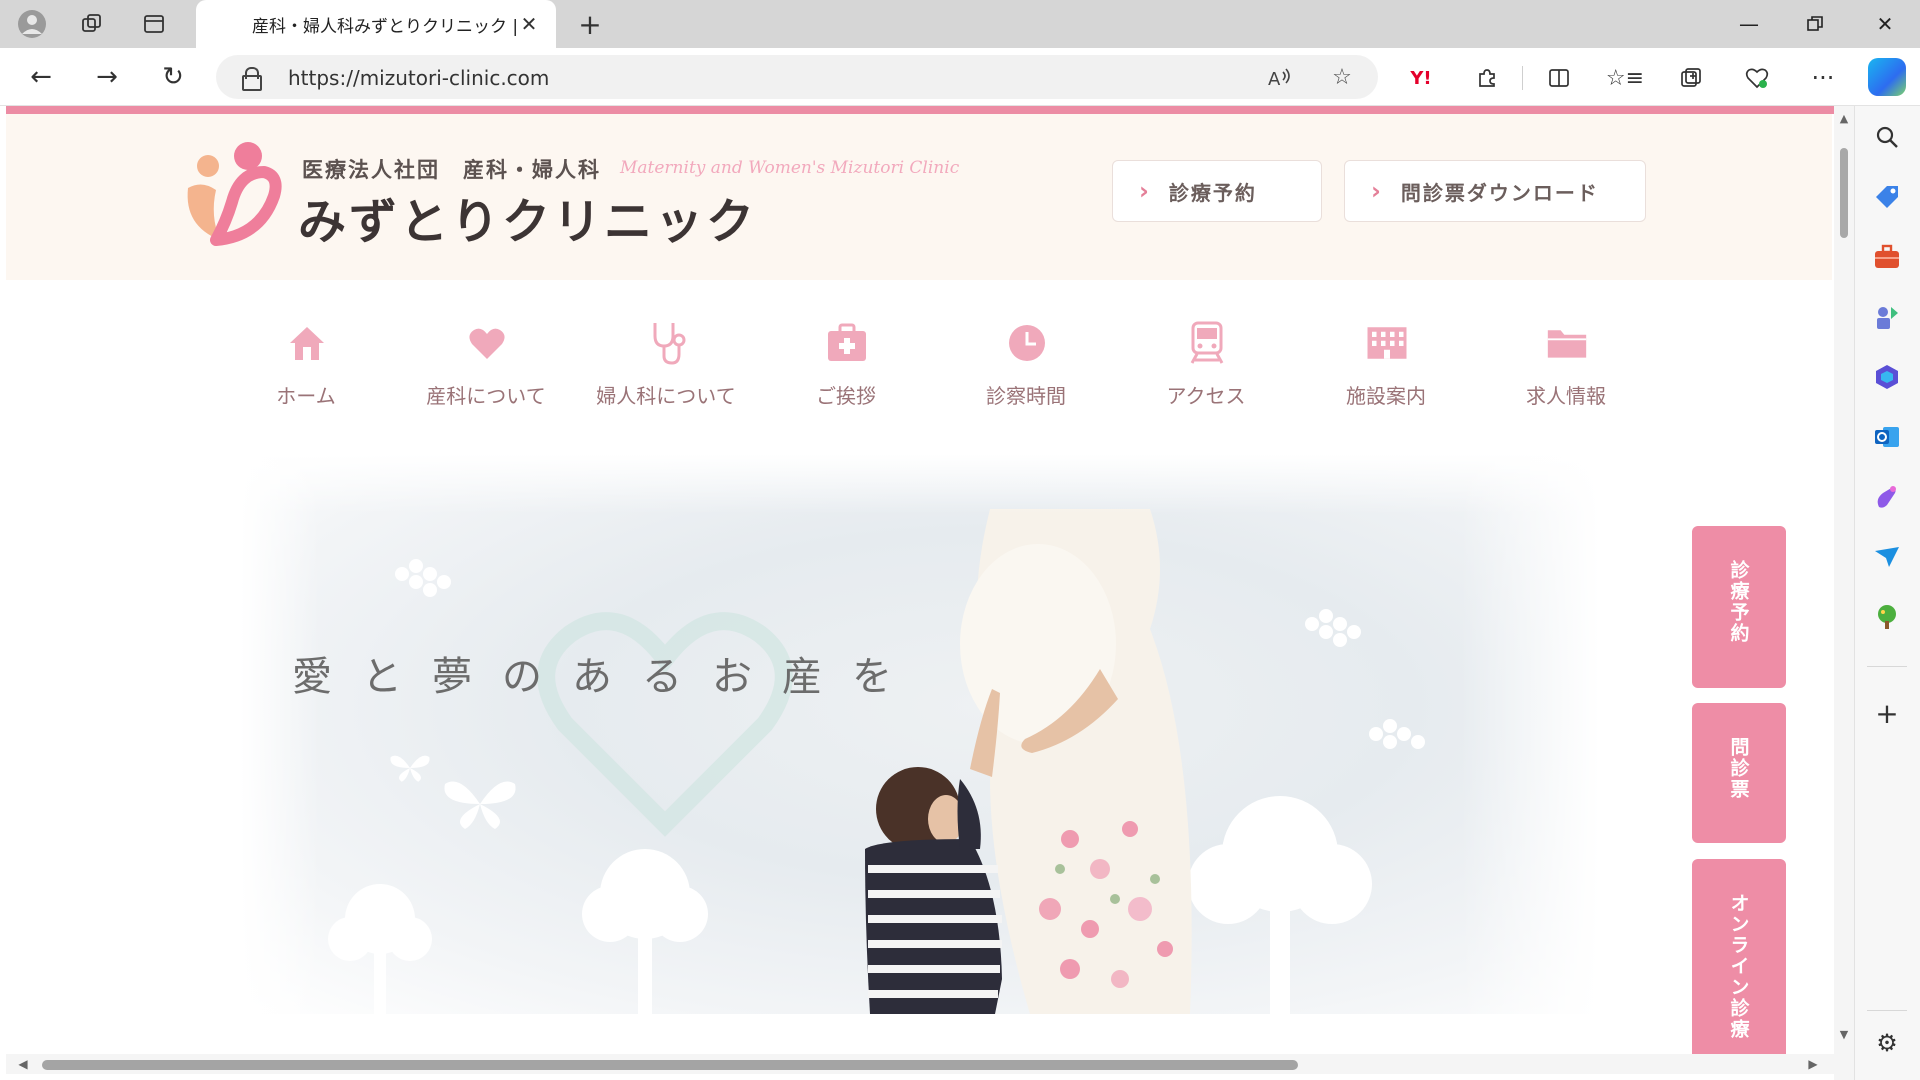 The height and width of the screenshot is (1080, 1920). I want to click on hero-tagline: 愛と夢のあるお産を, so click(607, 677).